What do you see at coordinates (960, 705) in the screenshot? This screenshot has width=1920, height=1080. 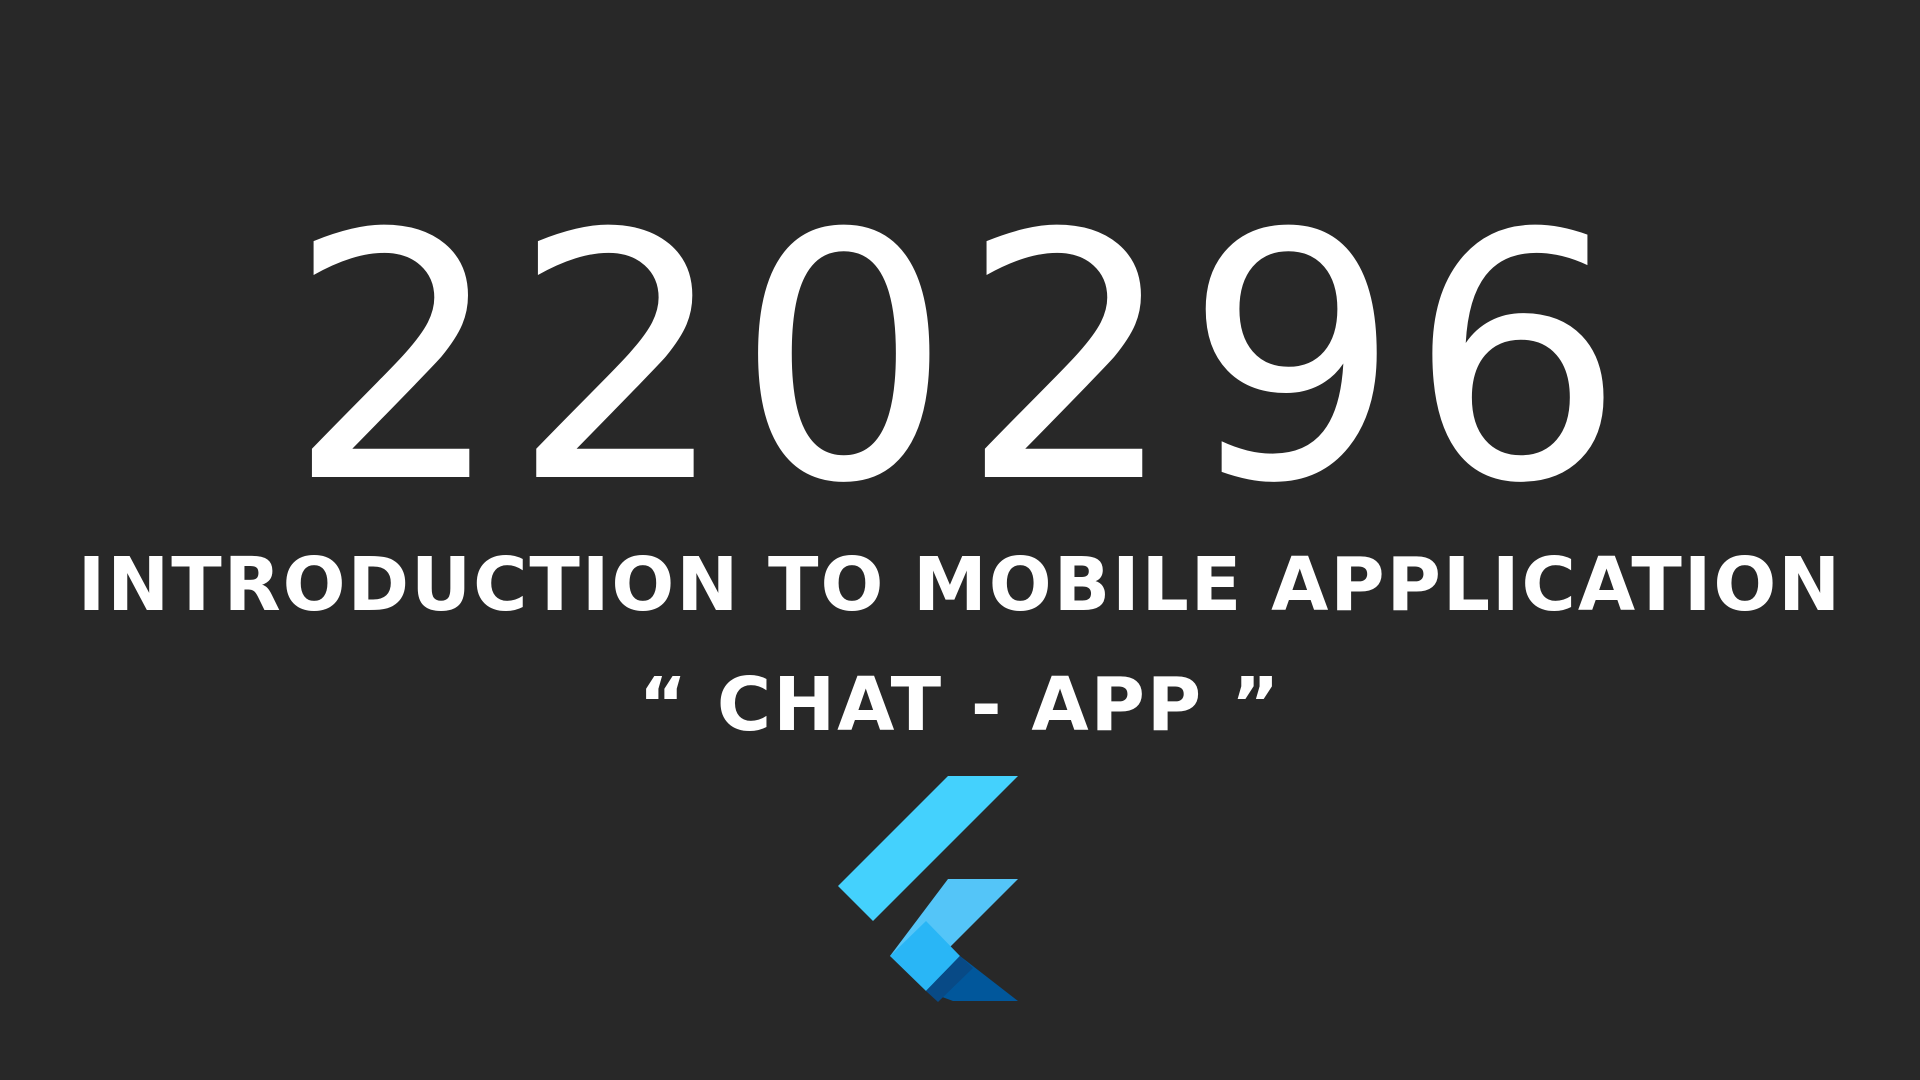 I see `project-name: “ CHAT - APP ”` at bounding box center [960, 705].